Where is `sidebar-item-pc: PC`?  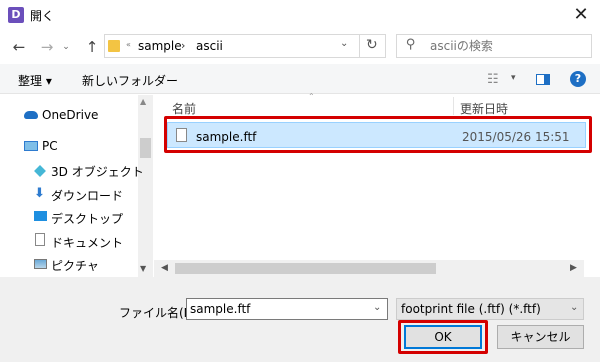 sidebar-item-pc: PC is located at coordinates (50, 150).